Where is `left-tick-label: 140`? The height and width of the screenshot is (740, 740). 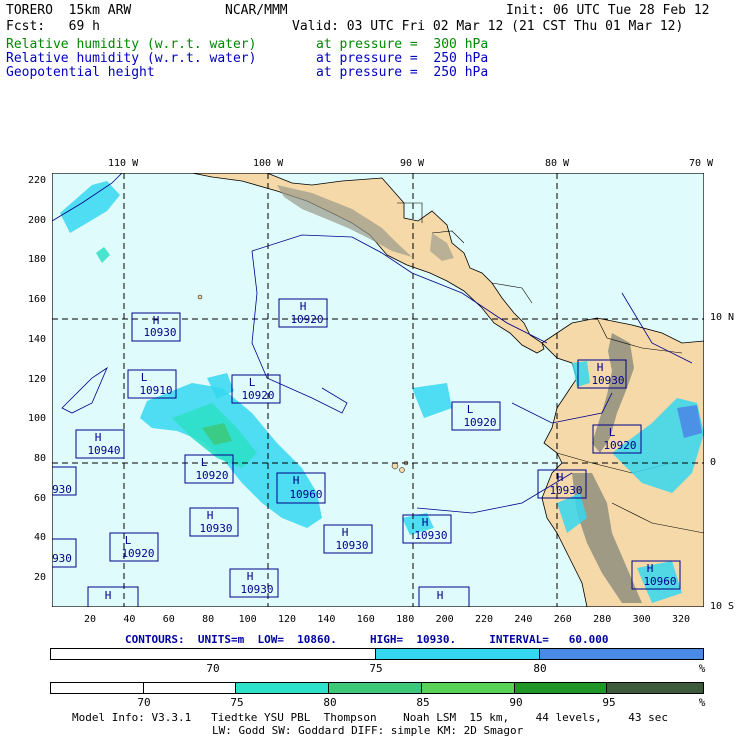 left-tick-label: 140 is located at coordinates (36, 339).